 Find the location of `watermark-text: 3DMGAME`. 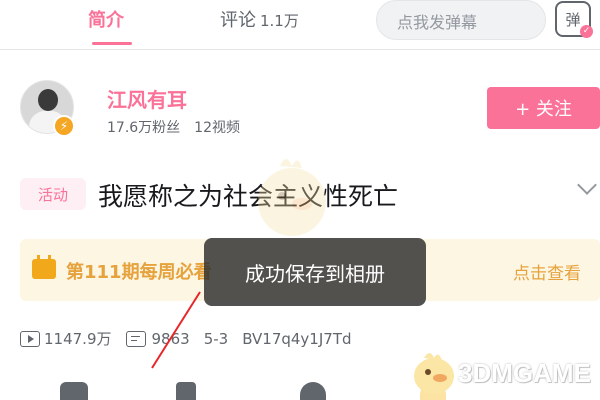

watermark-text: 3DMGAME is located at coordinates (524, 373).